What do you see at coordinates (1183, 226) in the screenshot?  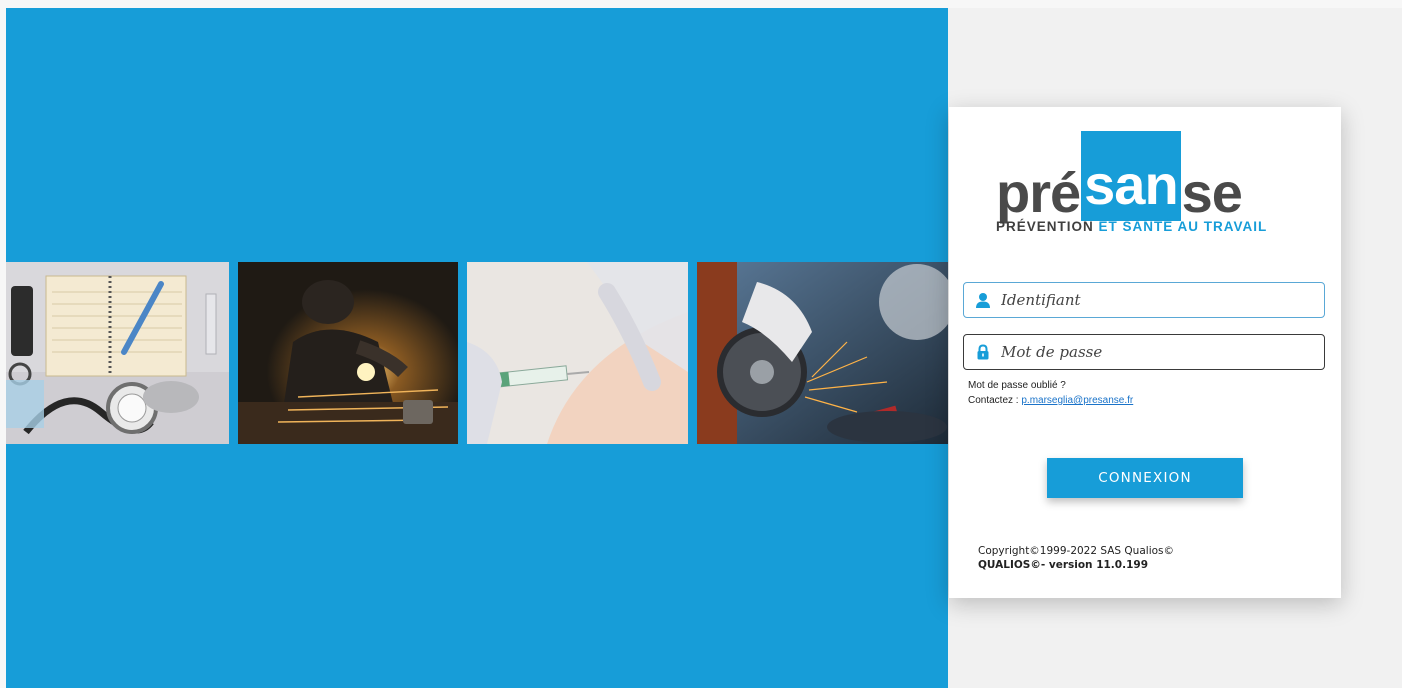 I see `tagline-part-2: ET SANTÉ AU TRAVAIL` at bounding box center [1183, 226].